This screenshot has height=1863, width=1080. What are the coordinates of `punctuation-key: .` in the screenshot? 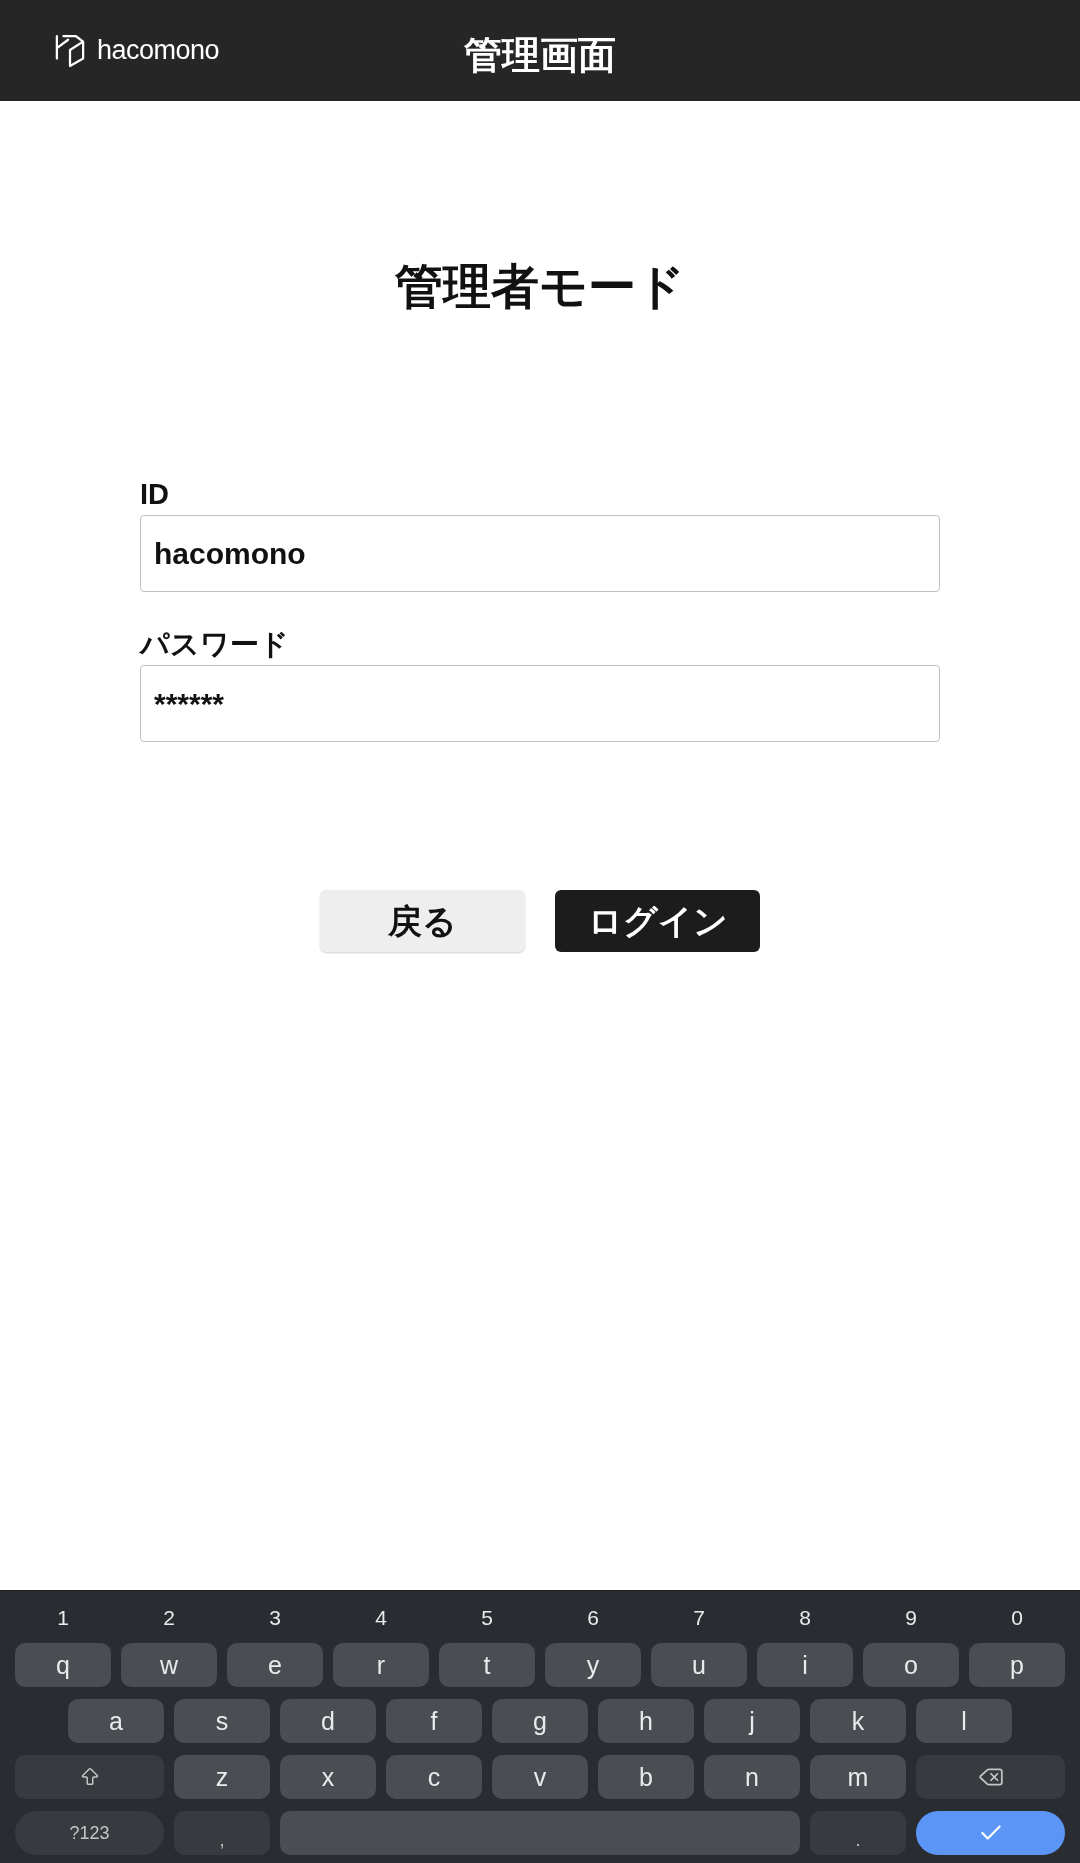 It's located at (858, 1833).